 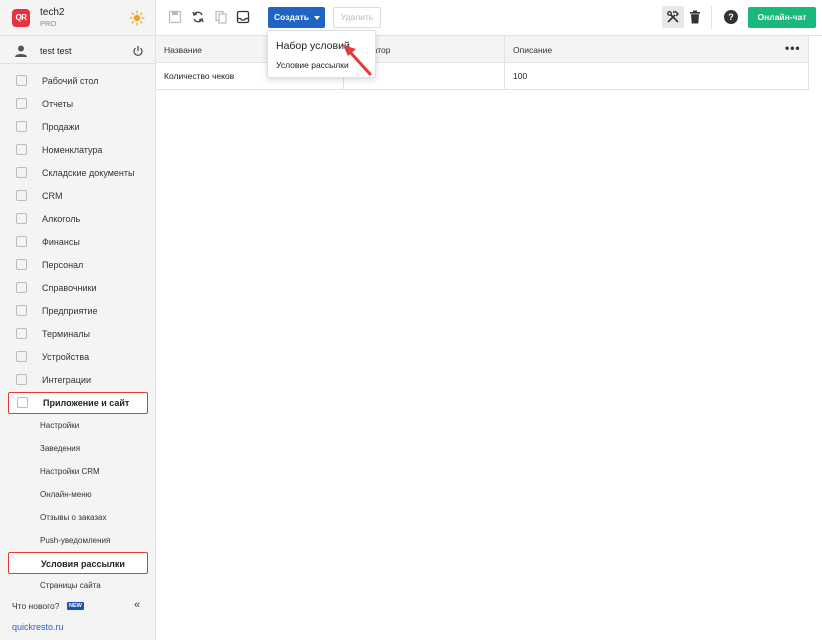 What do you see at coordinates (78, 357) in the screenshot?
I see `sidebar-item-12: Устройства` at bounding box center [78, 357].